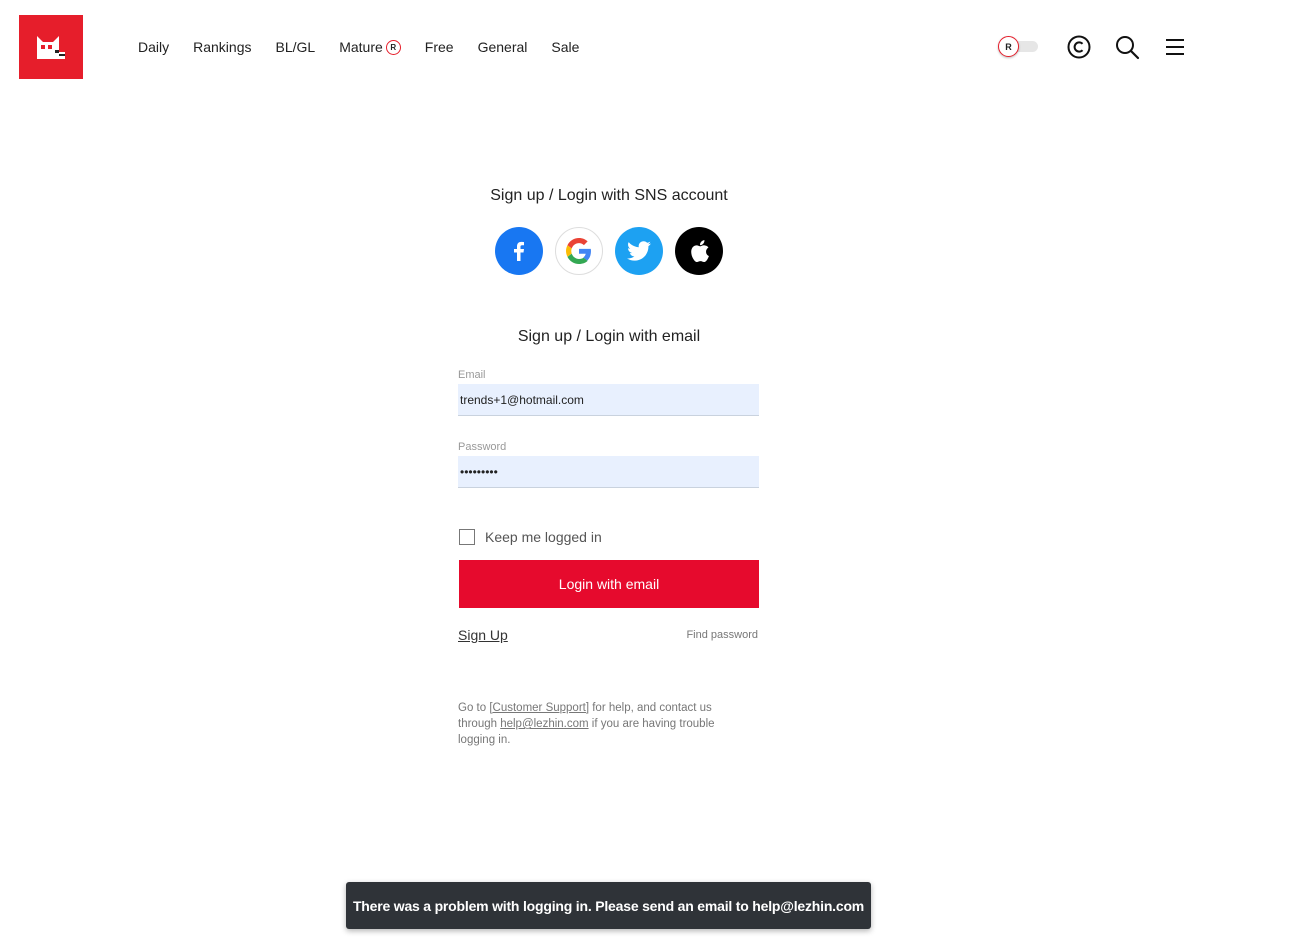 This screenshot has height=951, width=1294. I want to click on apple-login-button, so click(699, 251).